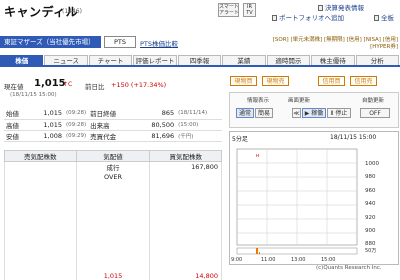 The image size is (400, 280). What do you see at coordinates (228, 10) in the screenshot?
I see `smart-alert-button: スマート アラート` at bounding box center [228, 10].